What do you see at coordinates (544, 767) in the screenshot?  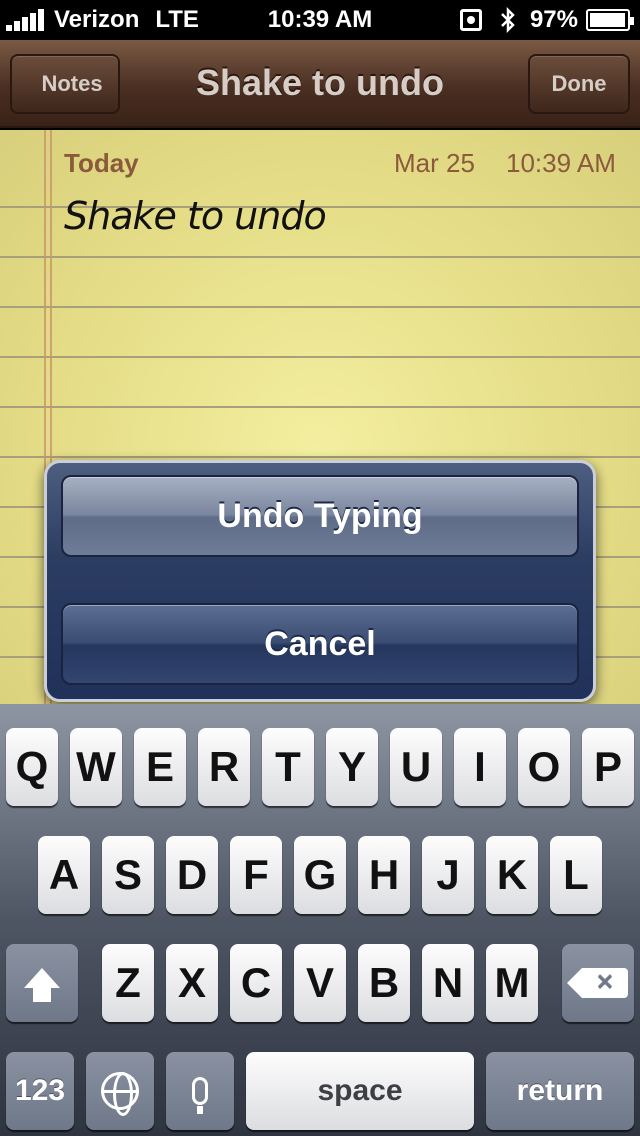 I see `key-o: O` at bounding box center [544, 767].